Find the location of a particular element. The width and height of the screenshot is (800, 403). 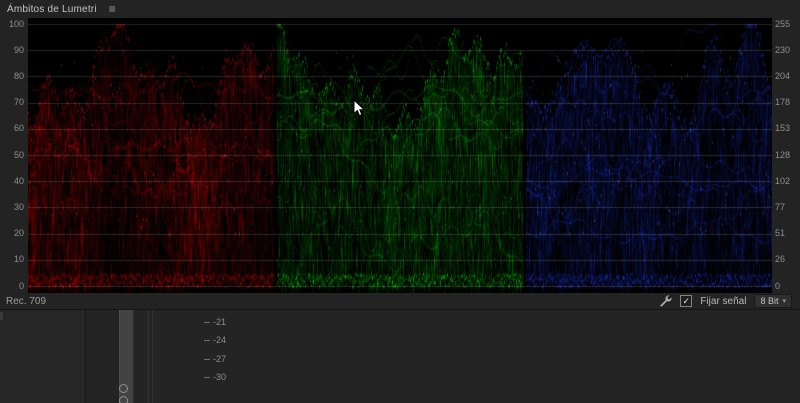

db-scale-row: -27 is located at coordinates (215, 358).